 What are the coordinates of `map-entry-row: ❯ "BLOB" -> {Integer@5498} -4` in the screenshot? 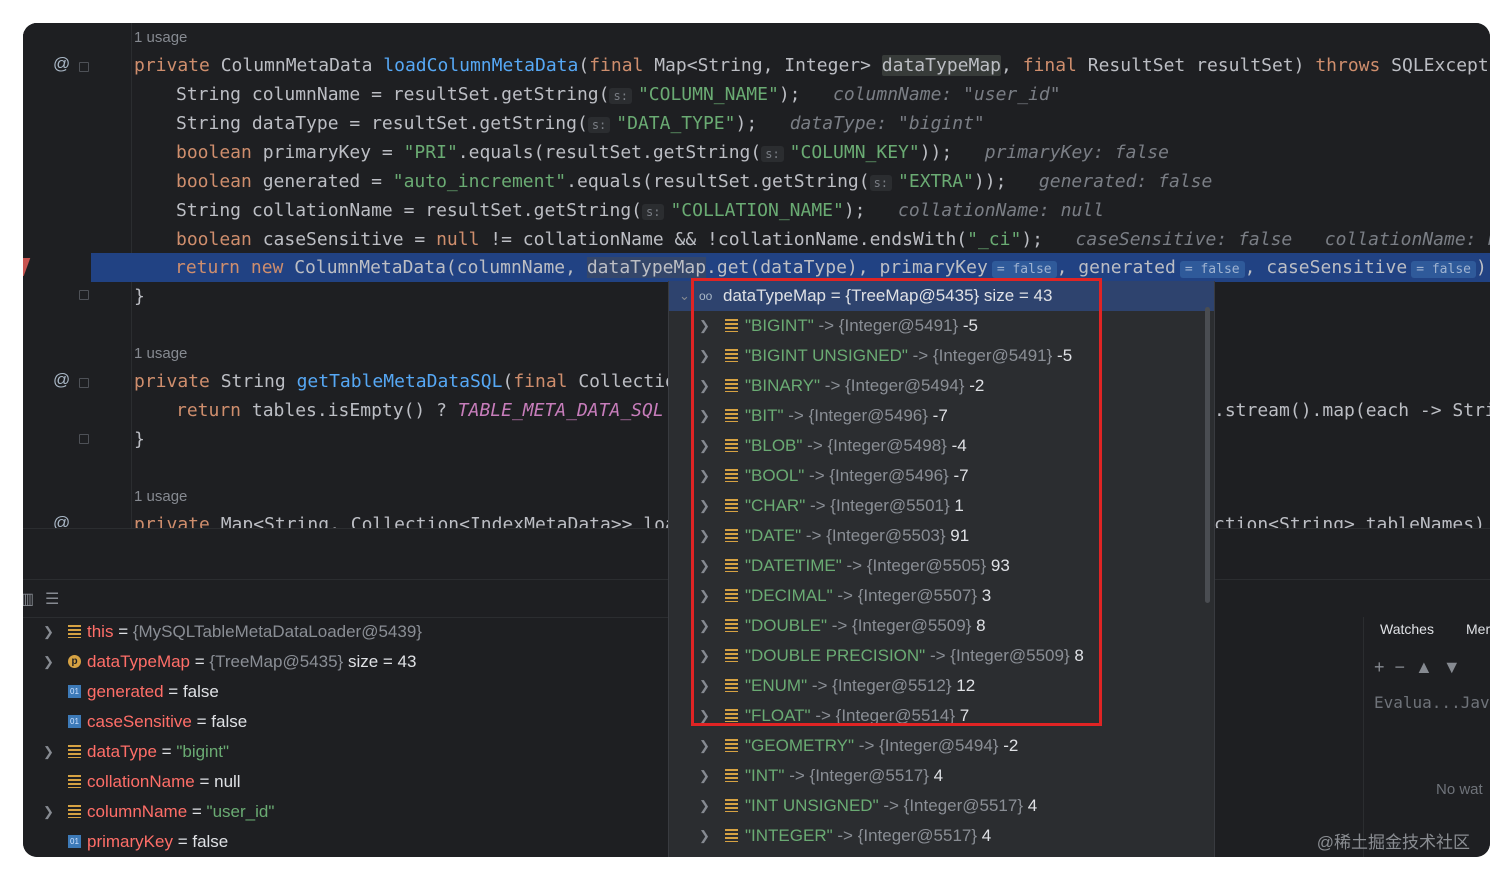 It's located at (941, 446).